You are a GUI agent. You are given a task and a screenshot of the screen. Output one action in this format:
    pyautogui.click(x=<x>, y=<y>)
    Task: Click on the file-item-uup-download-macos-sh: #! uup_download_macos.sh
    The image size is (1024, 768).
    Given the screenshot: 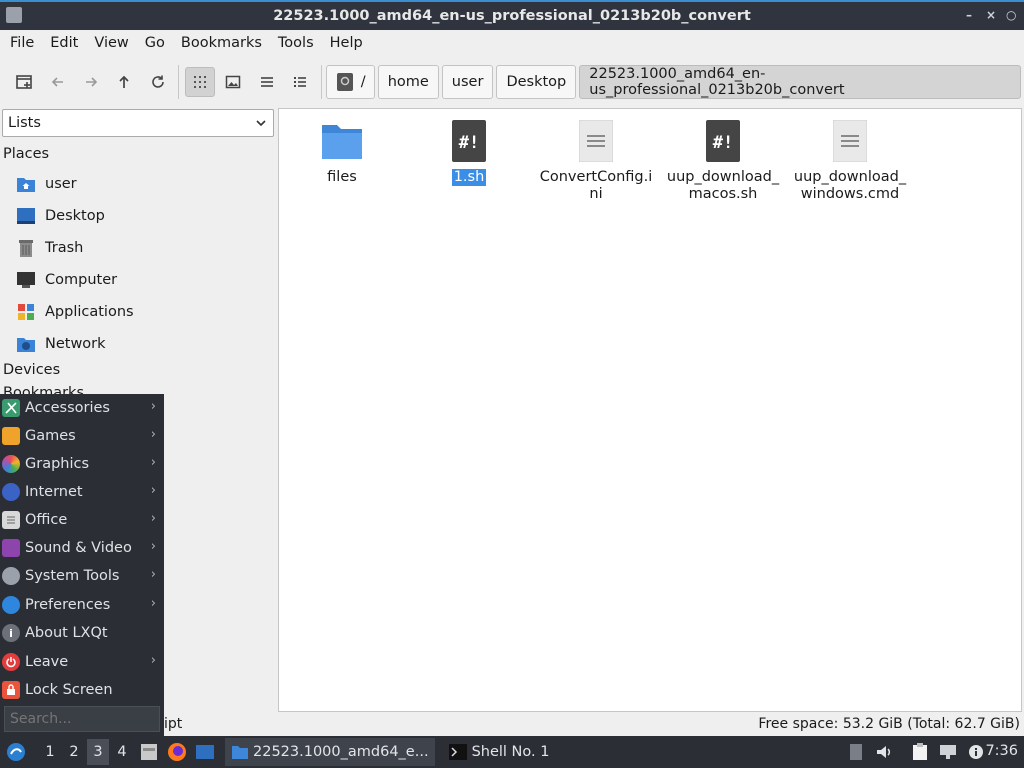 What is the action you would take?
    pyautogui.click(x=723, y=160)
    